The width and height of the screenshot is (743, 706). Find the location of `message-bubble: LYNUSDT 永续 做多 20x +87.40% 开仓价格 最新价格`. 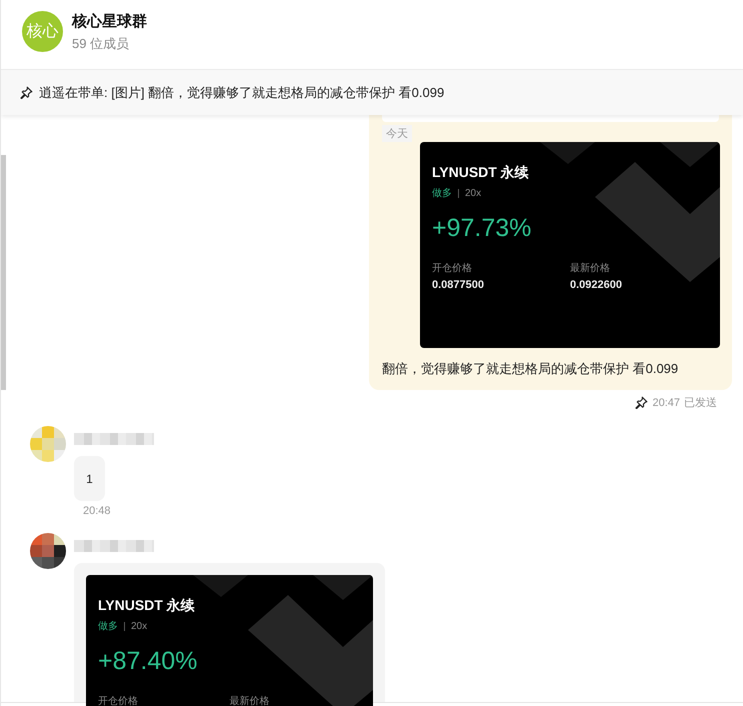

message-bubble: LYNUSDT 永续 做多 20x +87.40% 开仓价格 最新价格 is located at coordinates (229, 634).